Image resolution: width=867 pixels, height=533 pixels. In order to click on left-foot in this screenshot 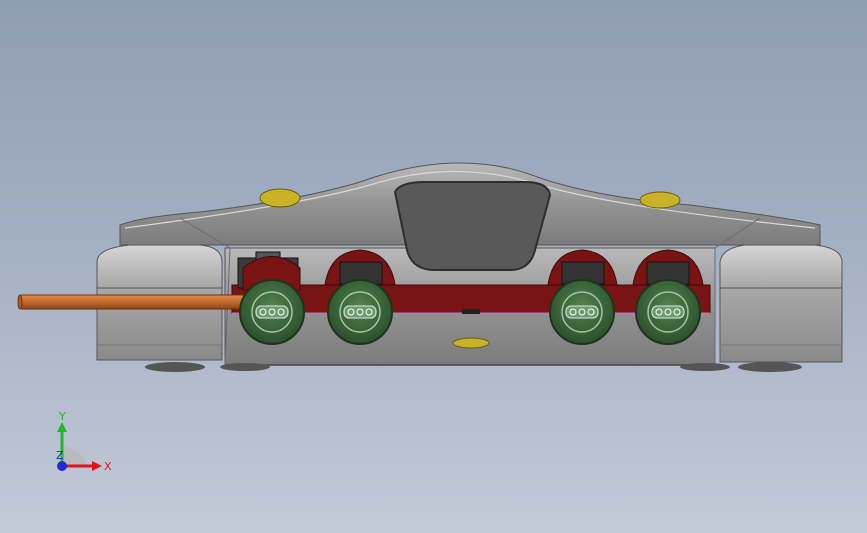, I will do `click(245, 367)`.